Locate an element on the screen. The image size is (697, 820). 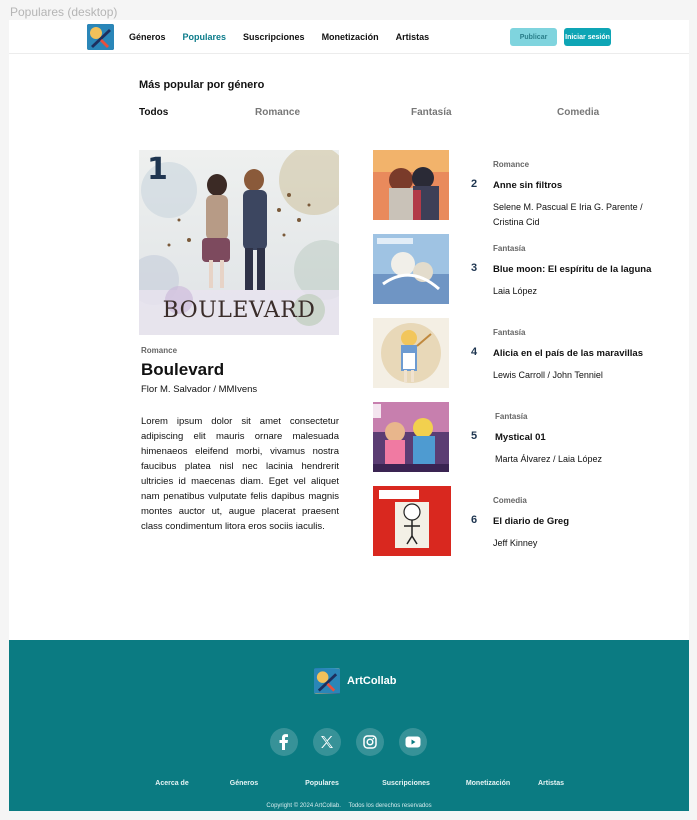
login-button: Iniciar sesión is located at coordinates (587, 37).